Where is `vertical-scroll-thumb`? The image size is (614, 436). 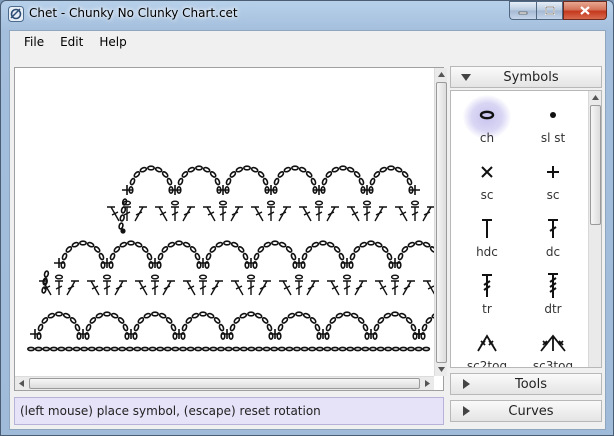
vertical-scroll-thumb is located at coordinates (441, 222).